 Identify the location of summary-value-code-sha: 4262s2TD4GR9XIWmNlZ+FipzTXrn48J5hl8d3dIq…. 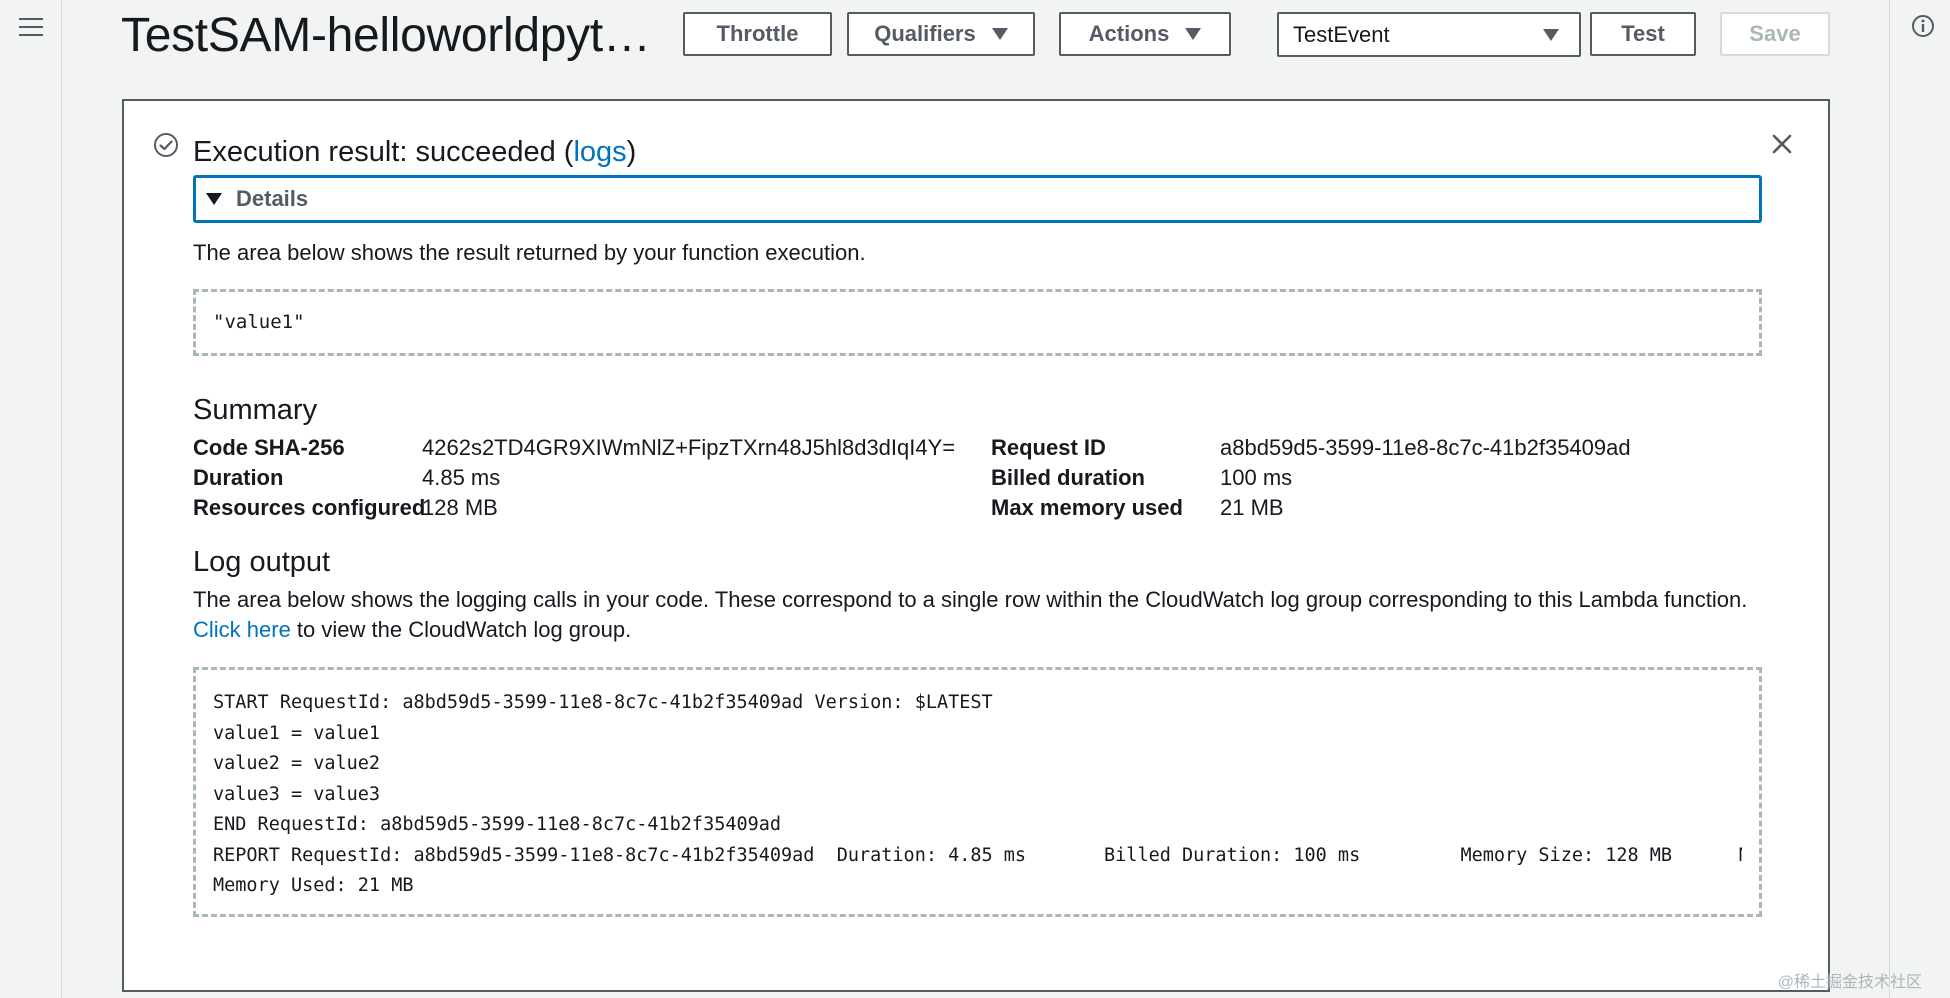
(689, 447).